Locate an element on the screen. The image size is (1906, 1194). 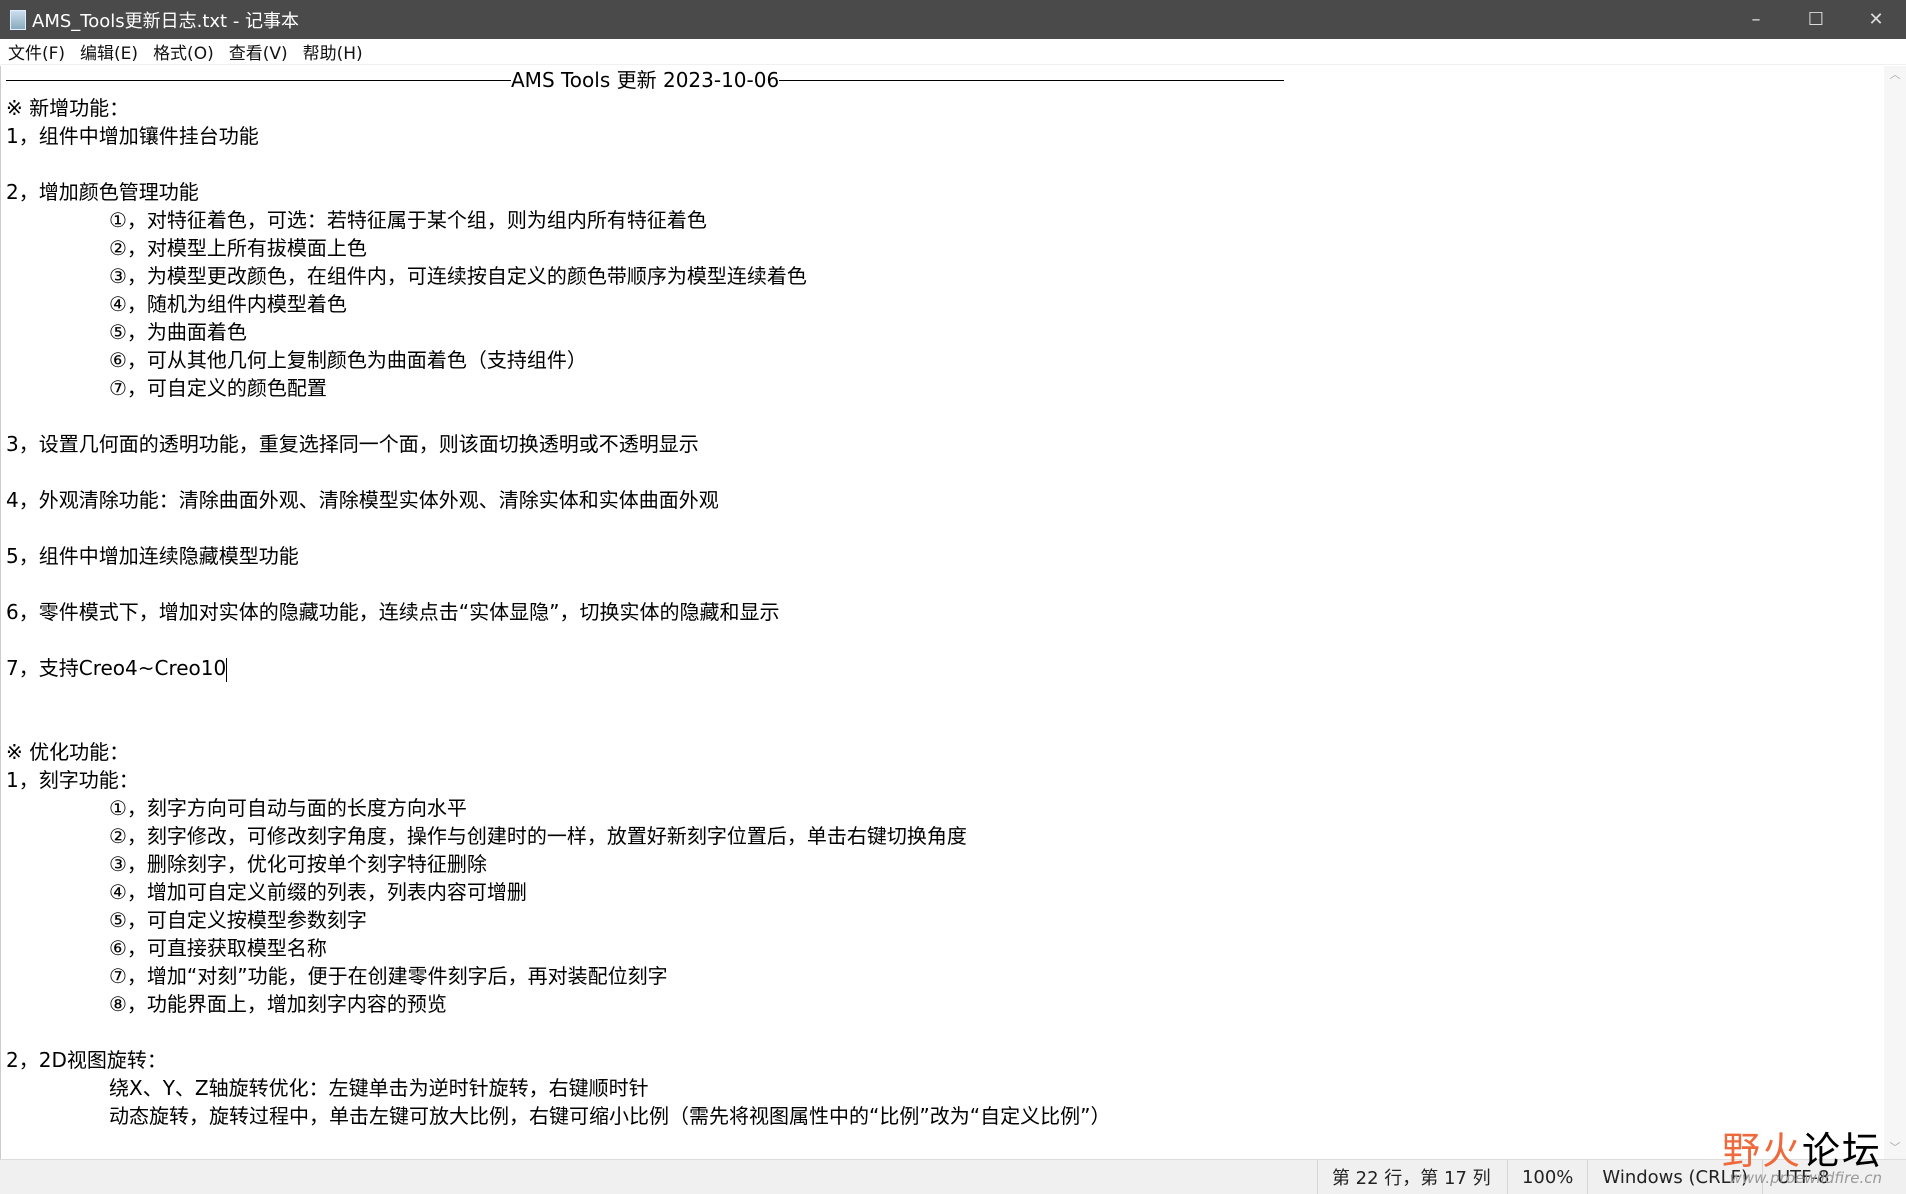
text-line: ⑤，可自定义按模型参数刻字 is located at coordinates (942, 920).